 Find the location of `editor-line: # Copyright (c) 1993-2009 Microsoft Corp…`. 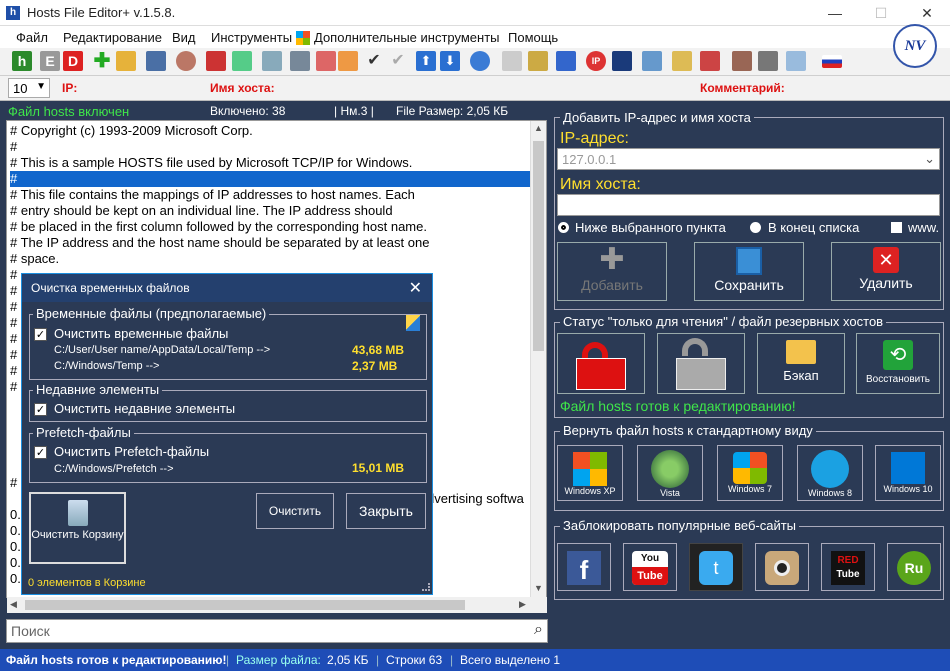

editor-line: # Copyright (c) 1993-2009 Microsoft Corp… is located at coordinates (270, 131).